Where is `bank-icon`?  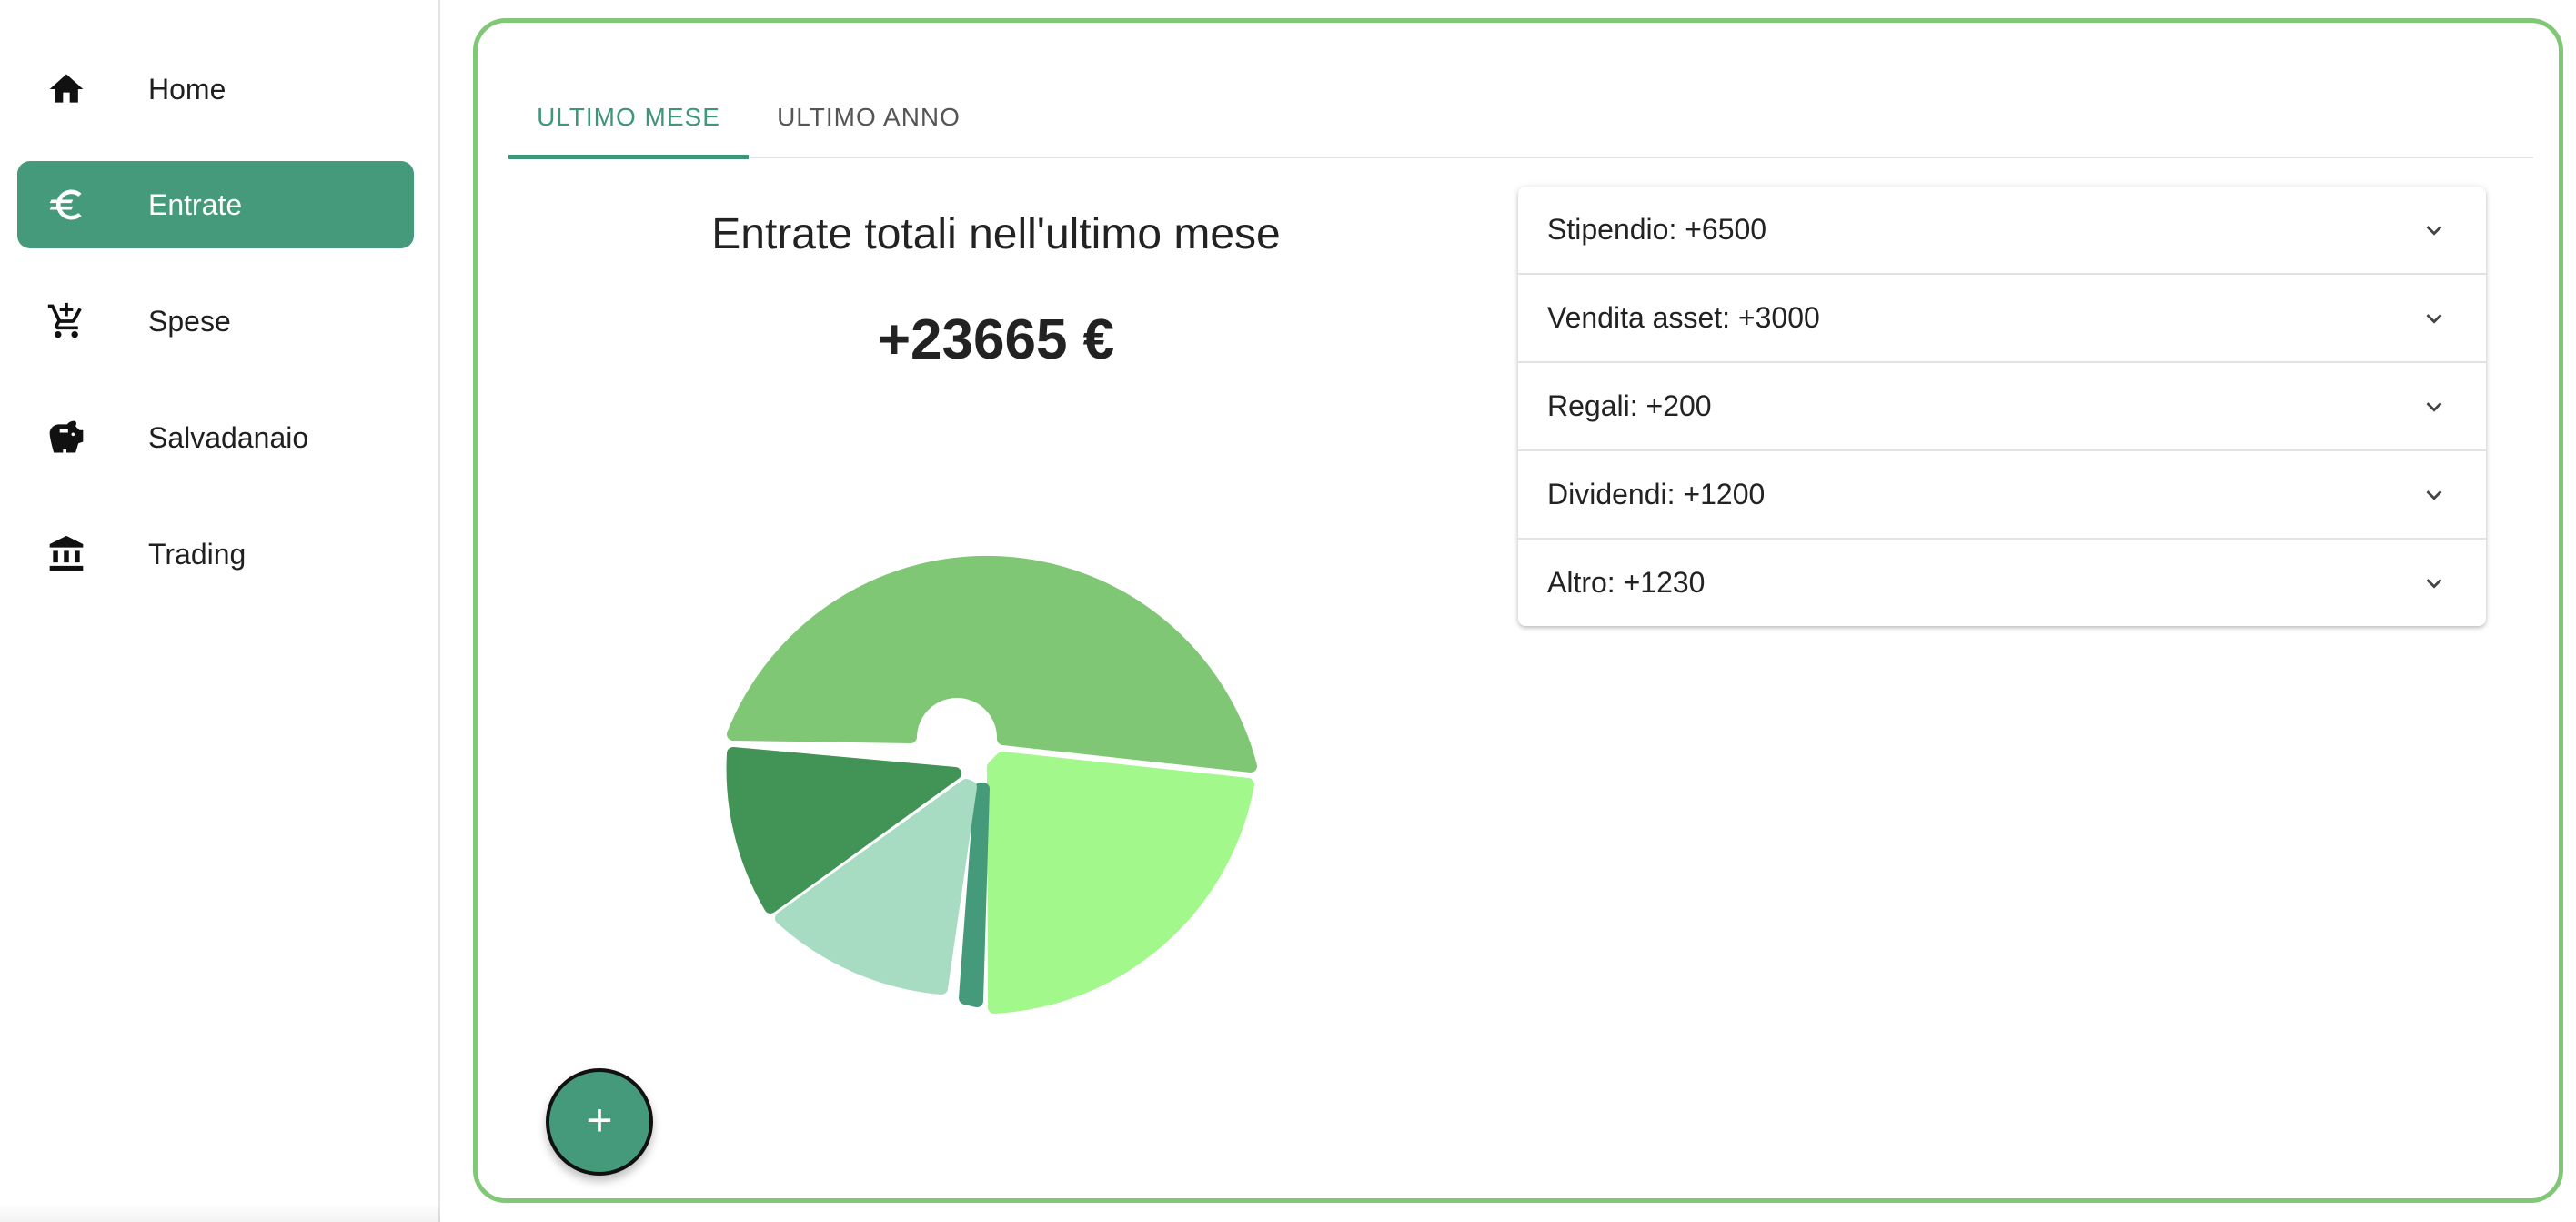
bank-icon is located at coordinates (66, 554).